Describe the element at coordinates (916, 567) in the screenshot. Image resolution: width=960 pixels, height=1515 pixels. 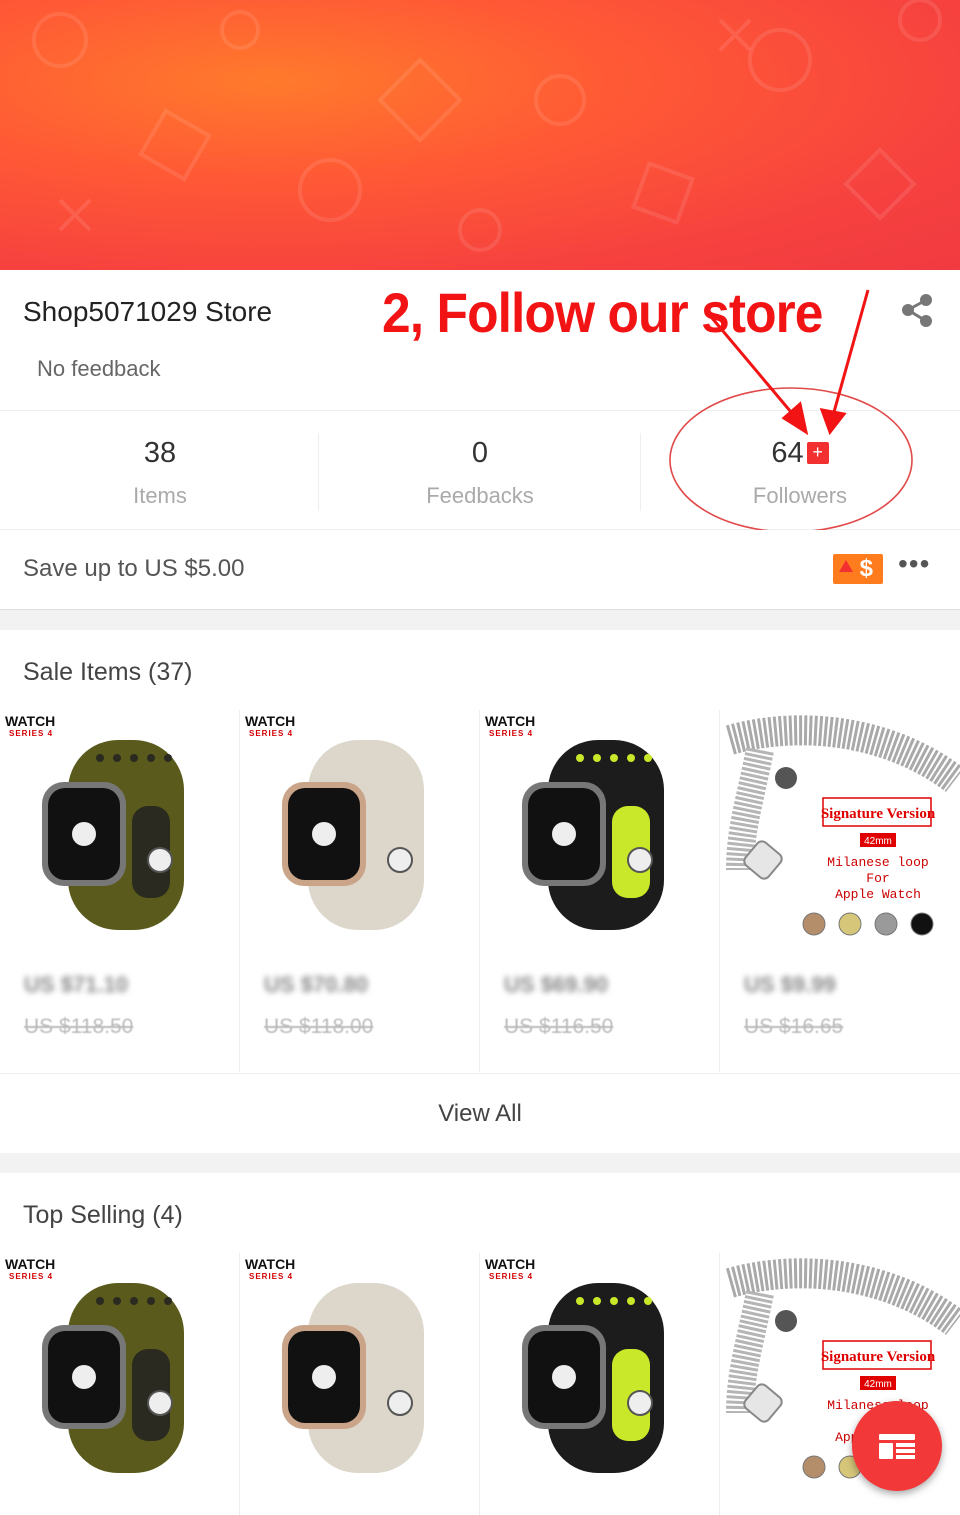
I see `more-options-icon: •••` at that location.